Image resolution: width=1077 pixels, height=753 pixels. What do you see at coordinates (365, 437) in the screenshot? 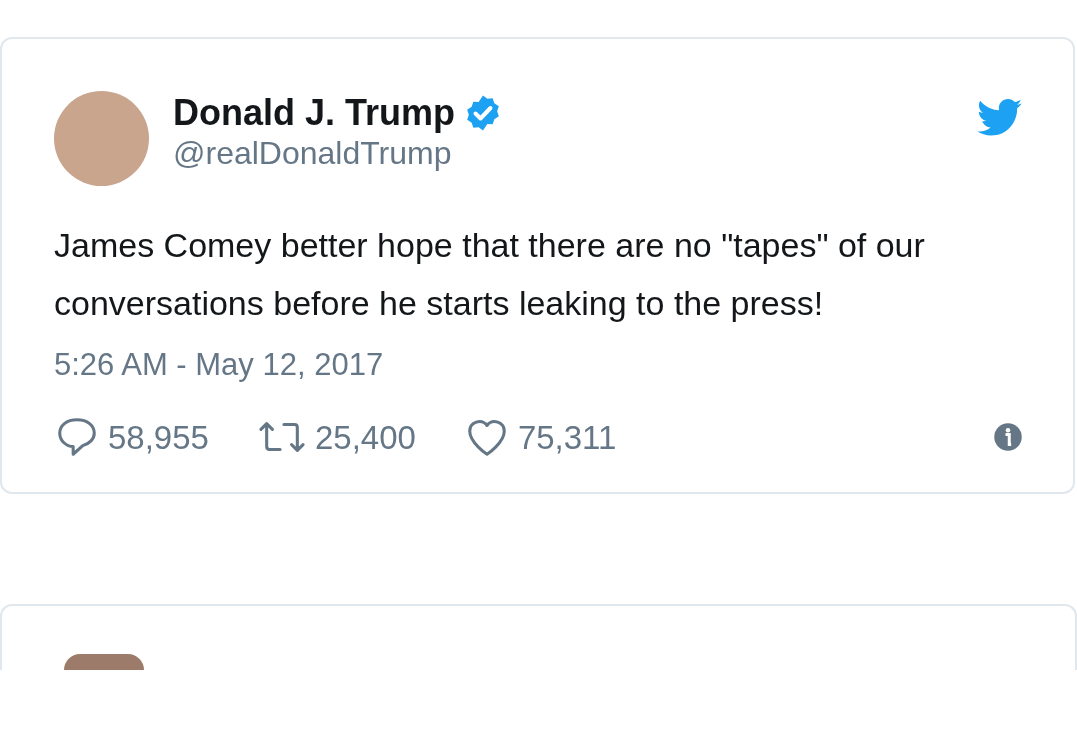
I see `retweet-count: 25,400` at bounding box center [365, 437].